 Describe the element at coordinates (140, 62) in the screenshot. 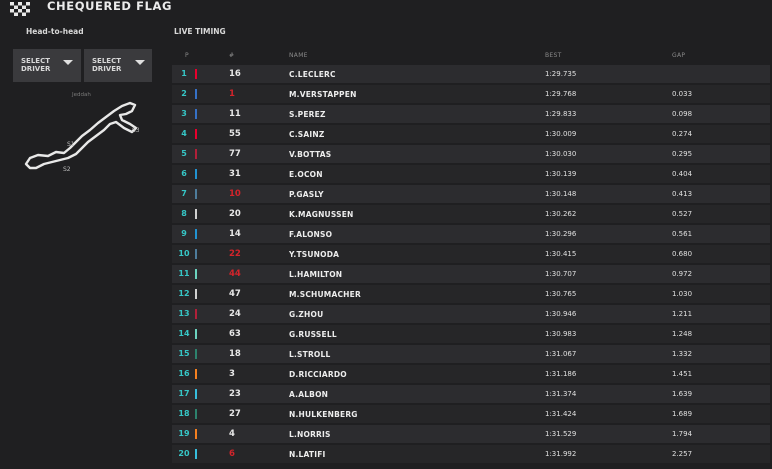

I see `chevron-down-icon` at that location.